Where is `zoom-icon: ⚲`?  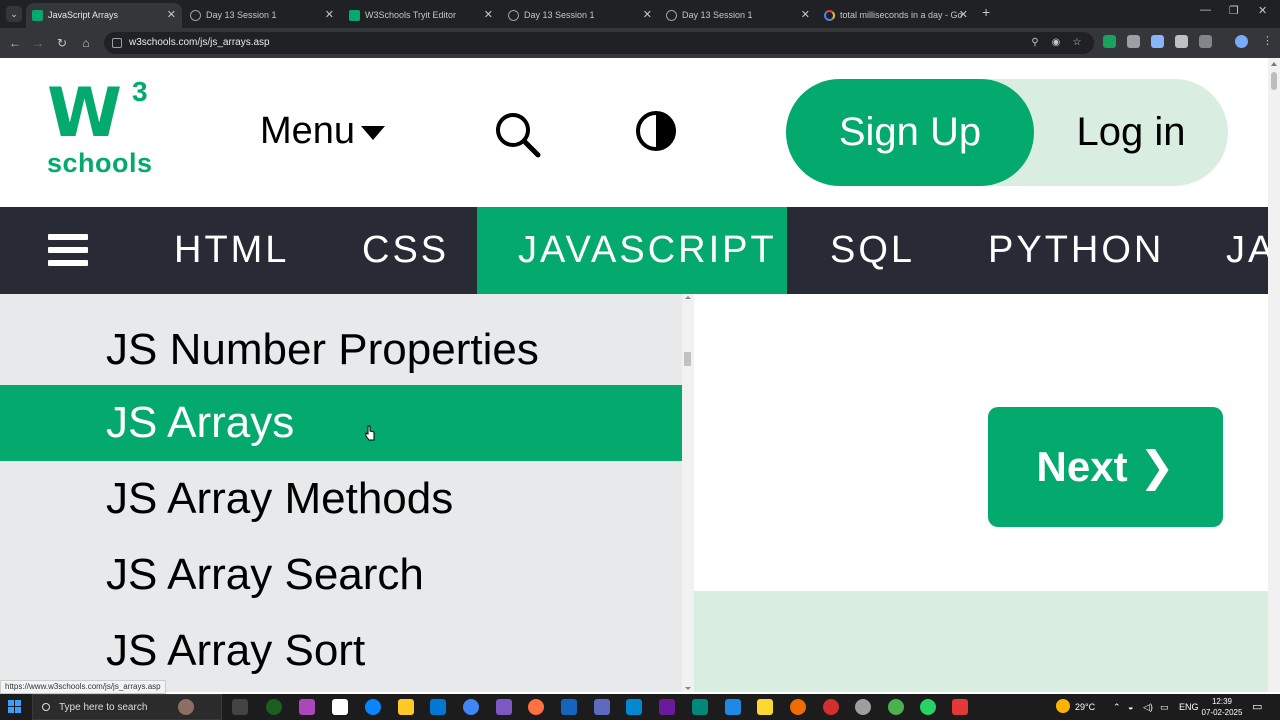
zoom-icon: ⚲ is located at coordinates (1035, 43).